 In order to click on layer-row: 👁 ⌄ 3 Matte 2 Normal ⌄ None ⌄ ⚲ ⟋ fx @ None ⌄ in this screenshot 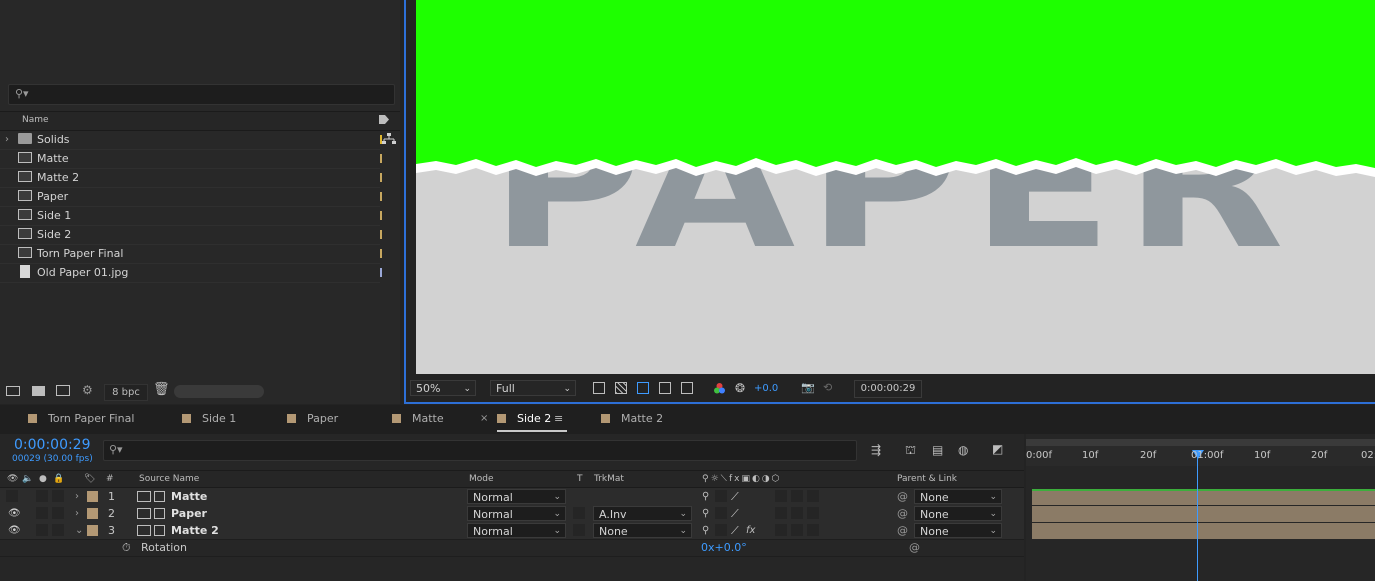, I will do `click(512, 531)`.